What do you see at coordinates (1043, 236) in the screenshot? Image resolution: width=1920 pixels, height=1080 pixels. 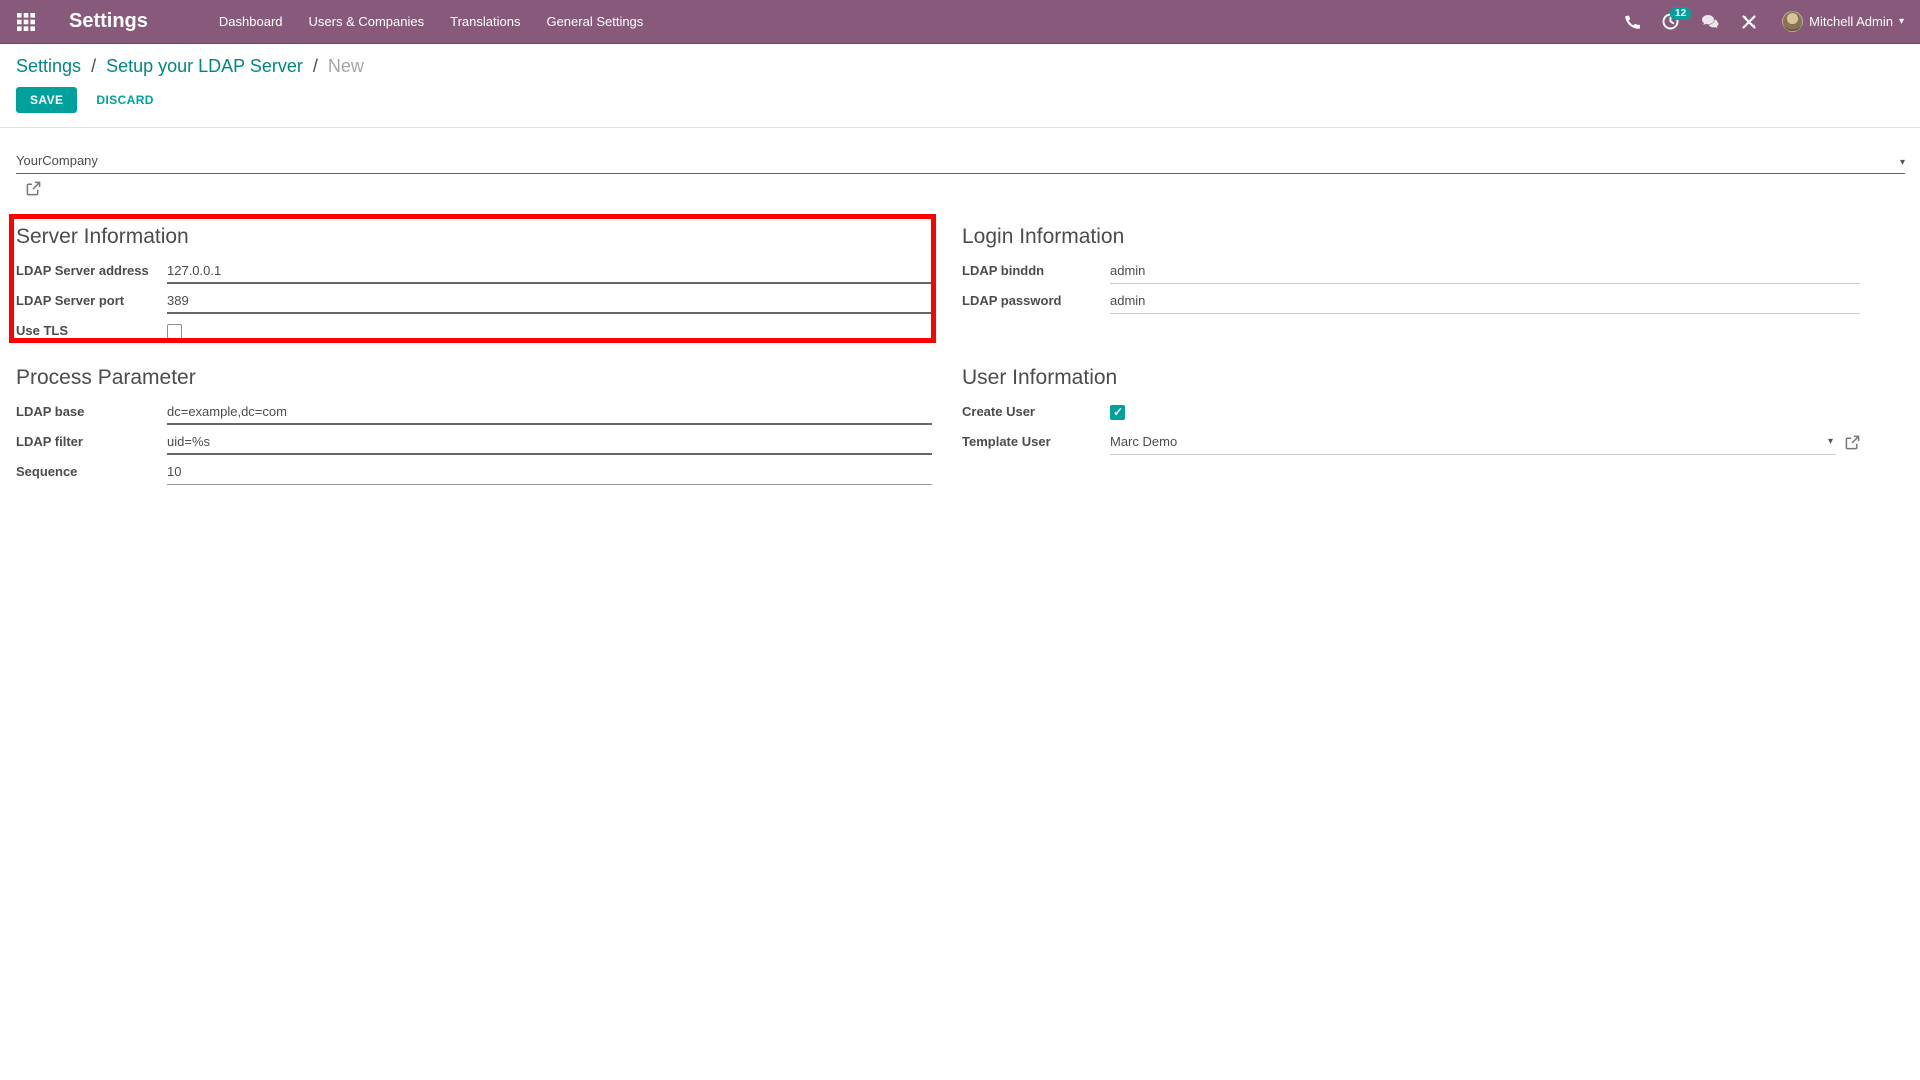 I see `section-title: Login Information` at bounding box center [1043, 236].